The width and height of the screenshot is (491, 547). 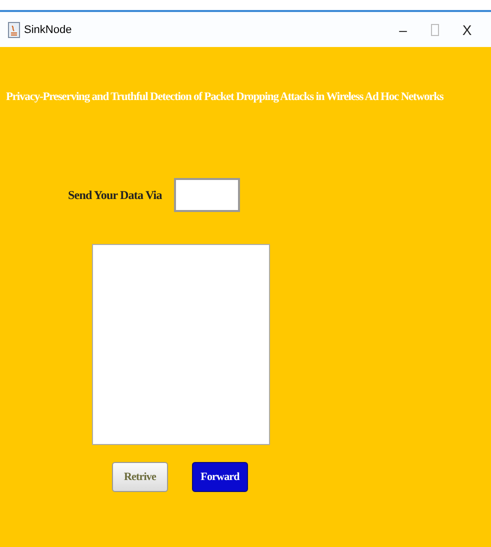 What do you see at coordinates (403, 30) in the screenshot?
I see `minimize-button: –` at bounding box center [403, 30].